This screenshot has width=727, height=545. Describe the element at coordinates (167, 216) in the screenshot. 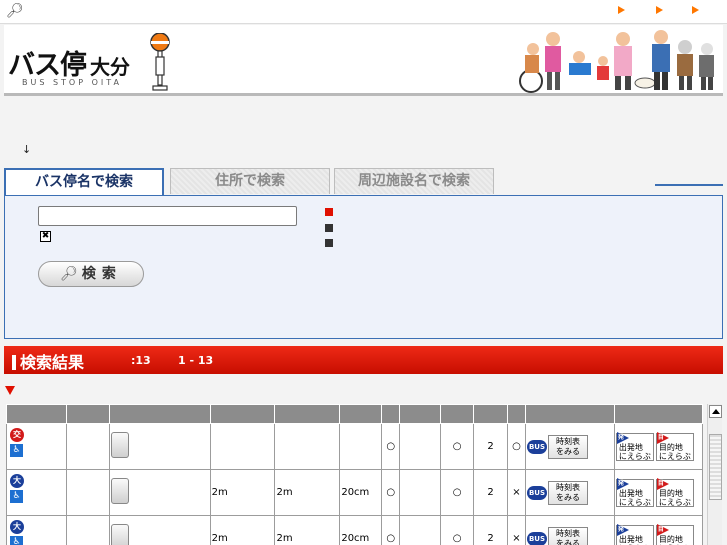

I see `search-input` at that location.